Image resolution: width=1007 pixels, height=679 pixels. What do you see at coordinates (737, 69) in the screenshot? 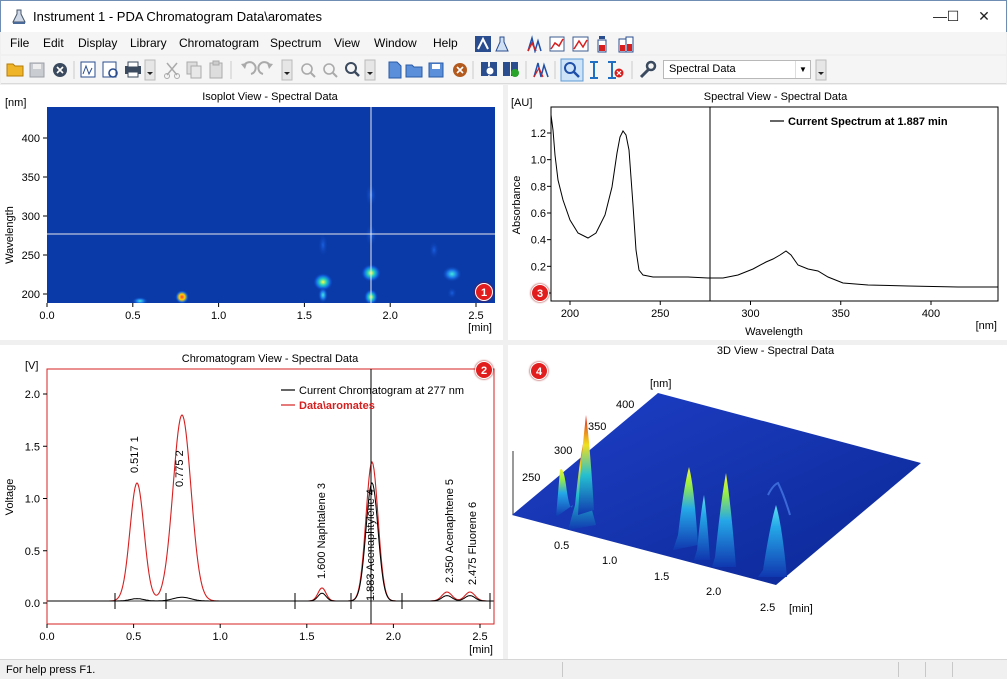
I see `dataset-select: Spectral Data ▼` at bounding box center [737, 69].